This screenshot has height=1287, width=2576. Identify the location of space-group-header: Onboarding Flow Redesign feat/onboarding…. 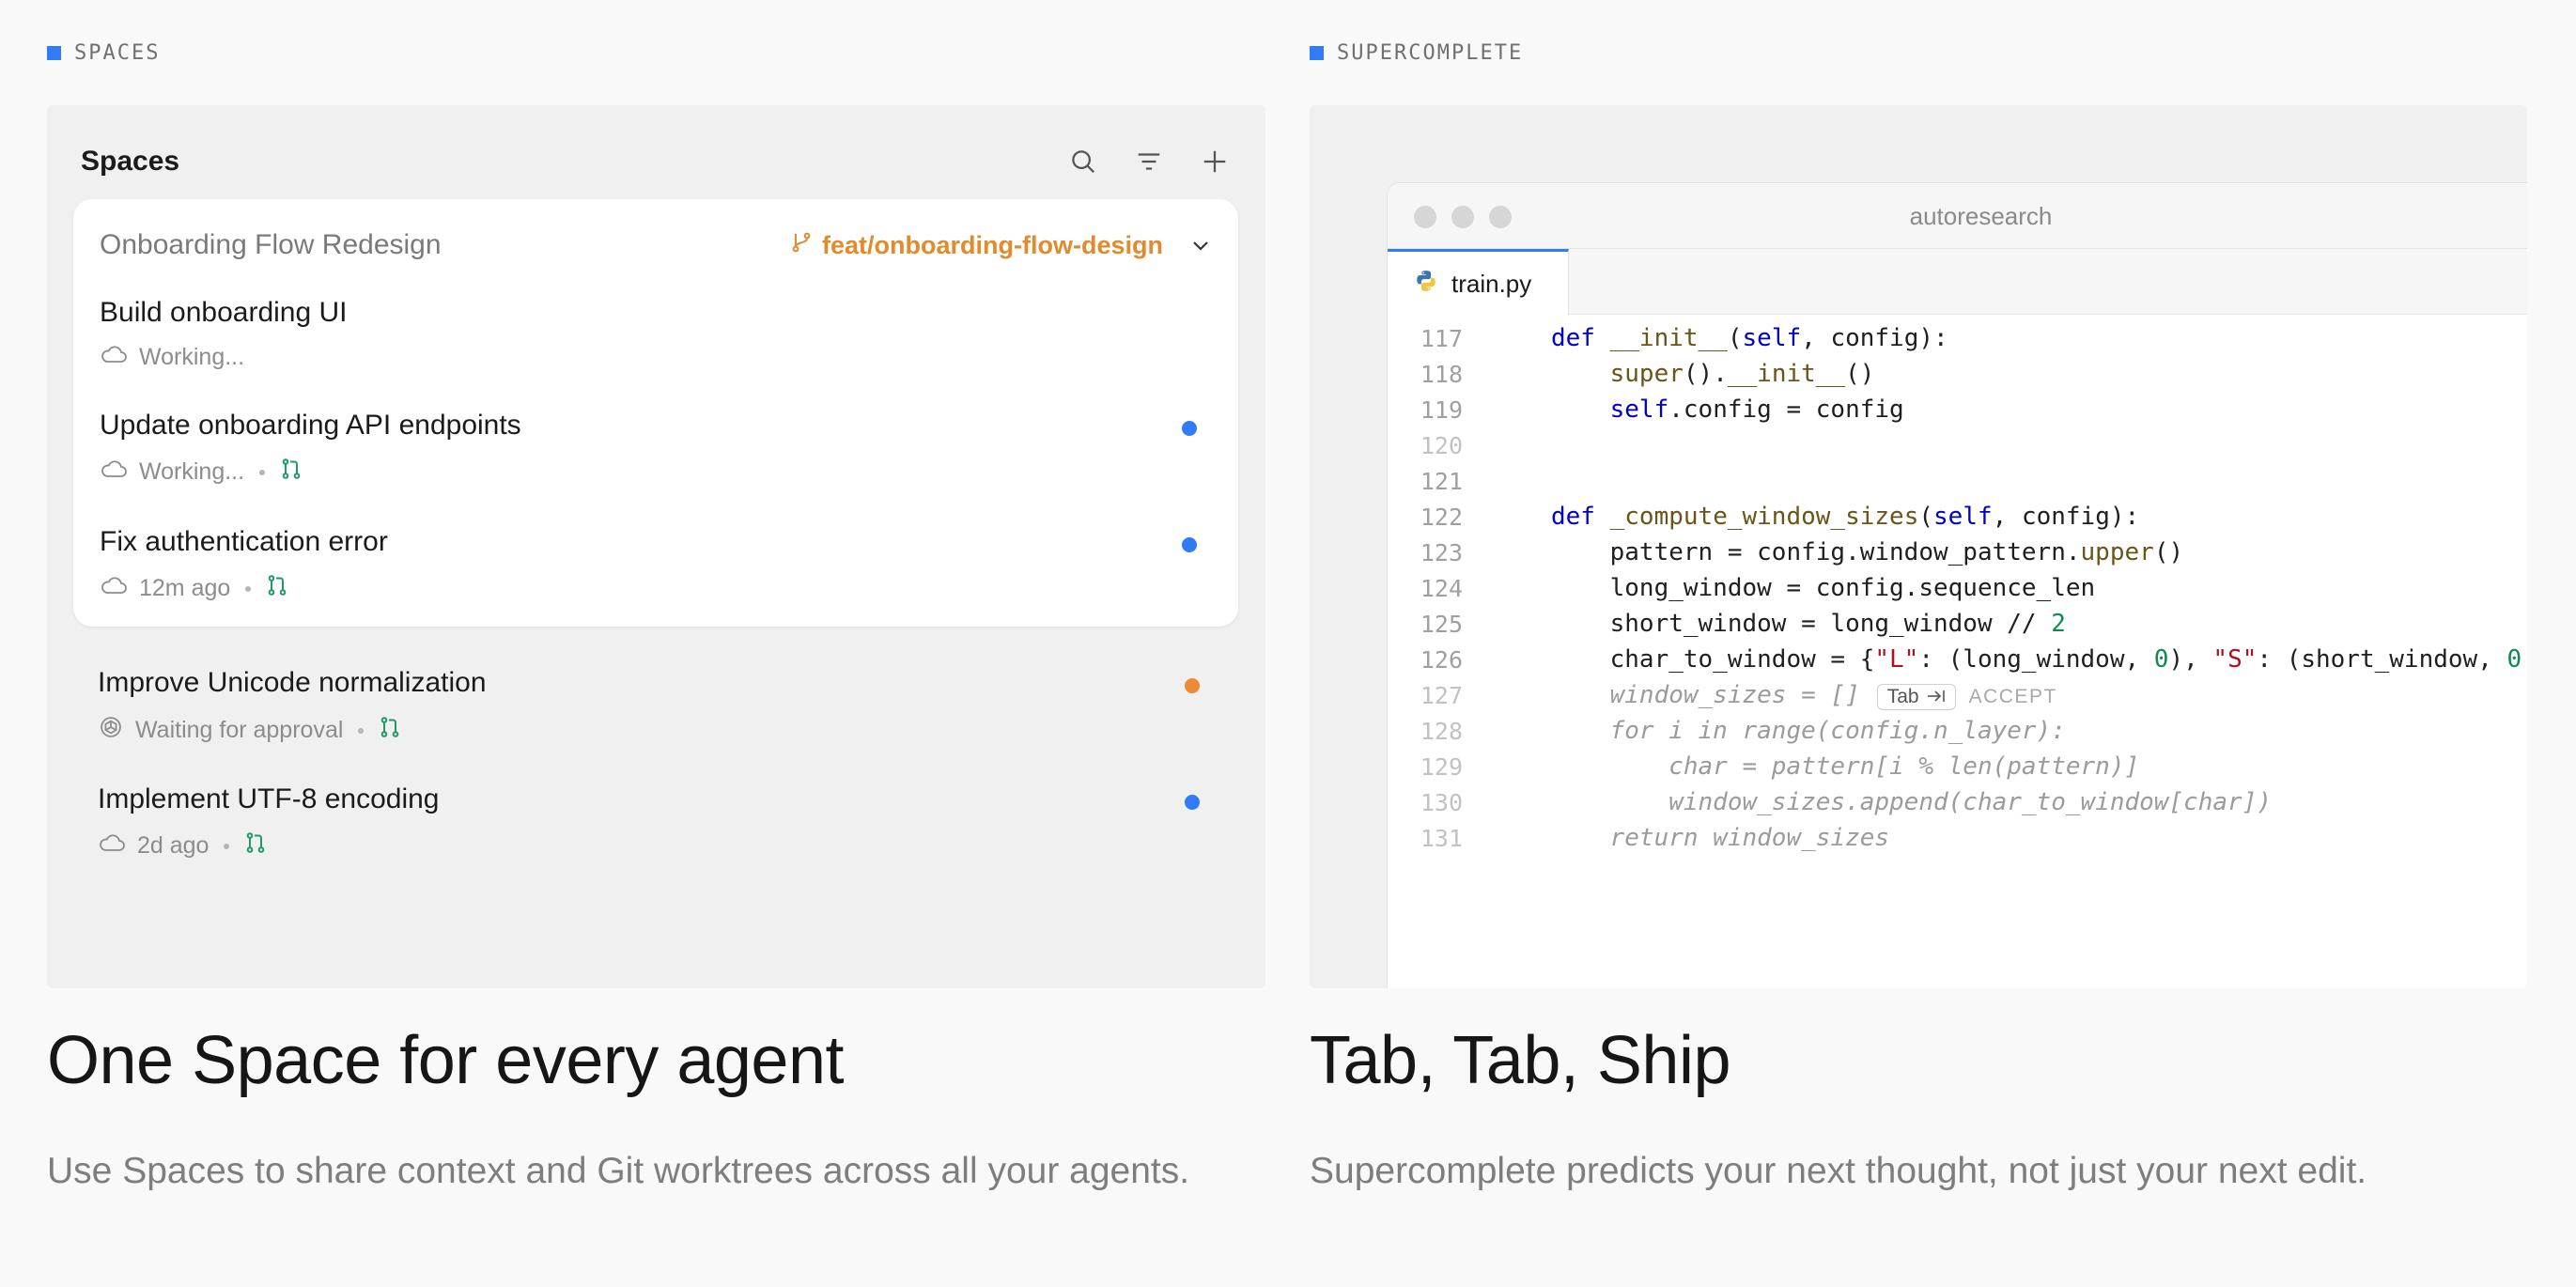
(656, 245).